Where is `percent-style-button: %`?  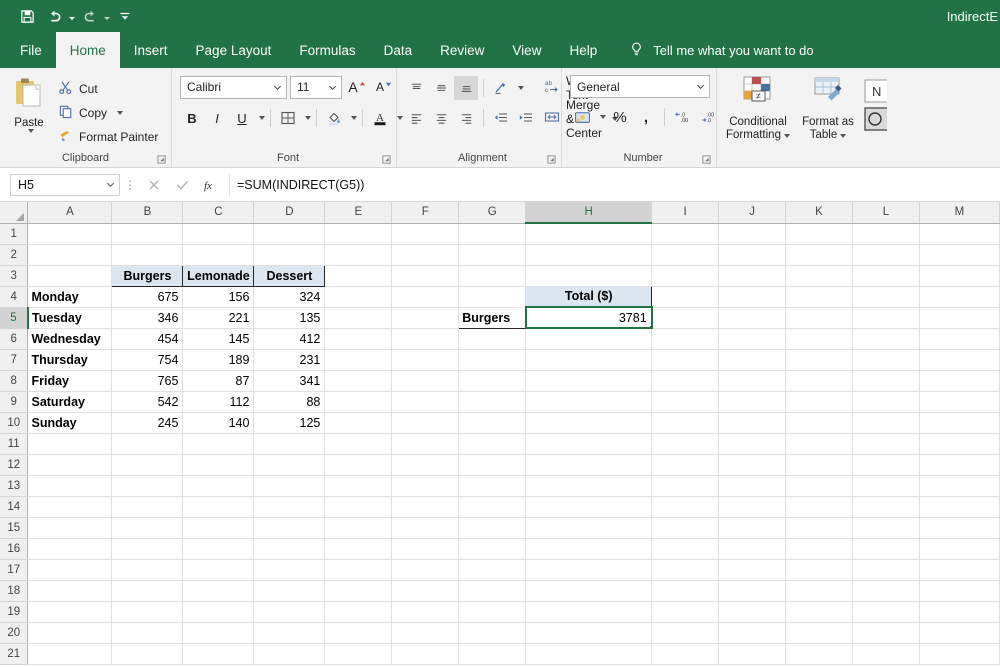
percent-style-button: % is located at coordinates (620, 117).